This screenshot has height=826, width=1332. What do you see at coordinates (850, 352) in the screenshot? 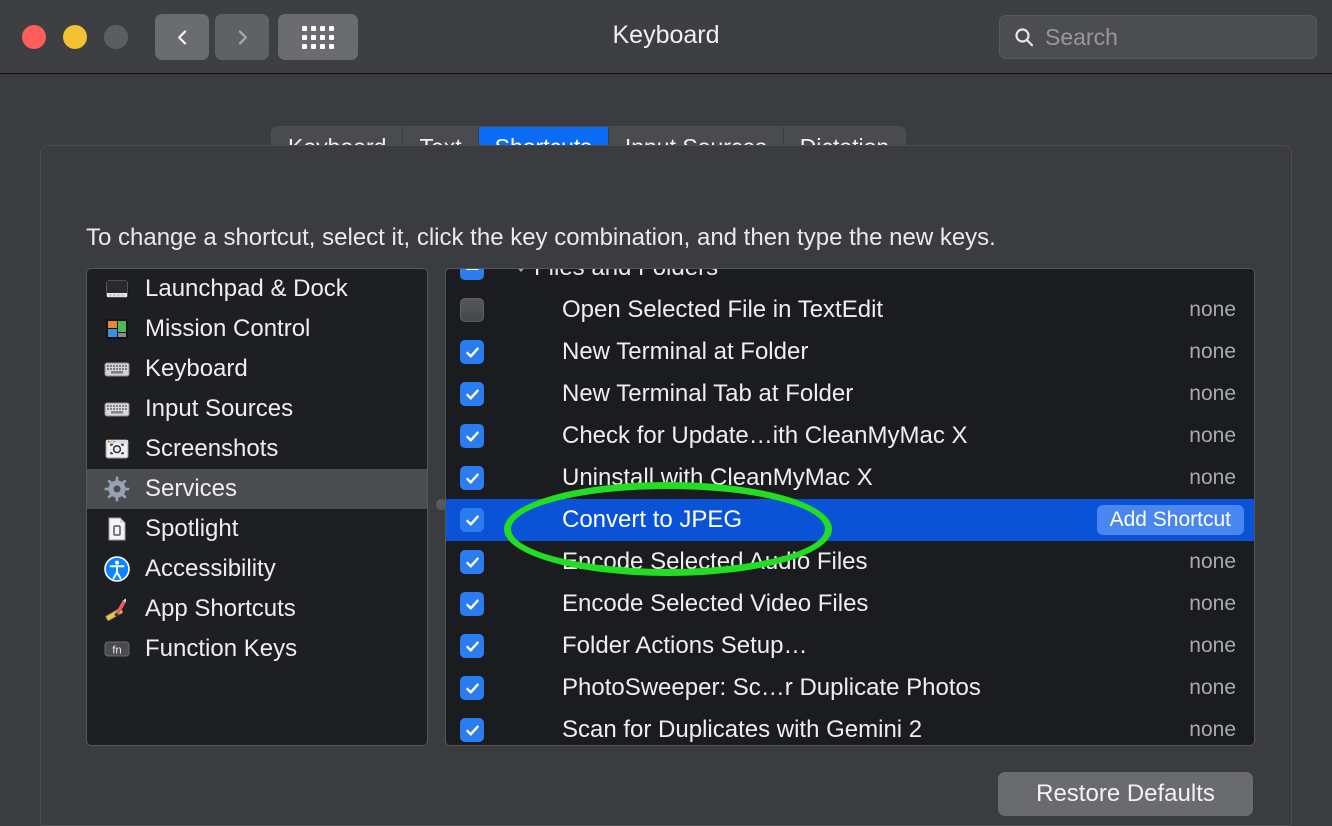
I see `table-row: New Terminal at Folder none` at bounding box center [850, 352].